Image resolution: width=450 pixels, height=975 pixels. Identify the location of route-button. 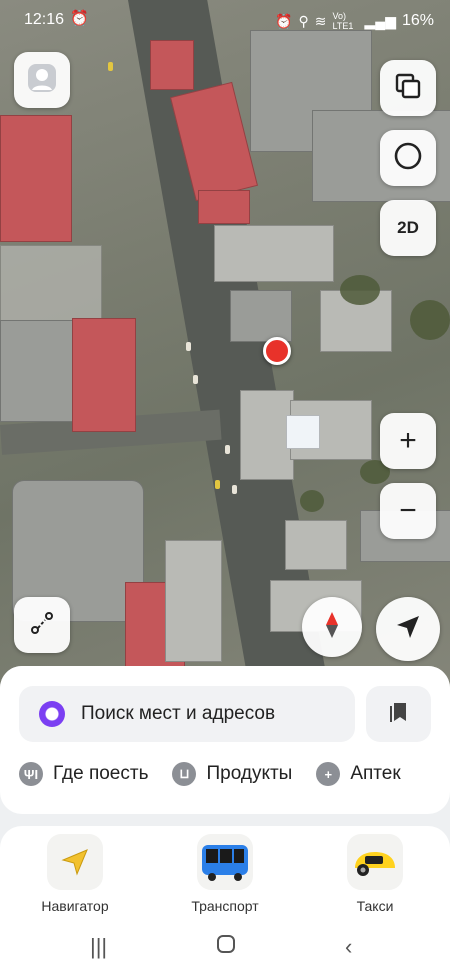
(42, 625).